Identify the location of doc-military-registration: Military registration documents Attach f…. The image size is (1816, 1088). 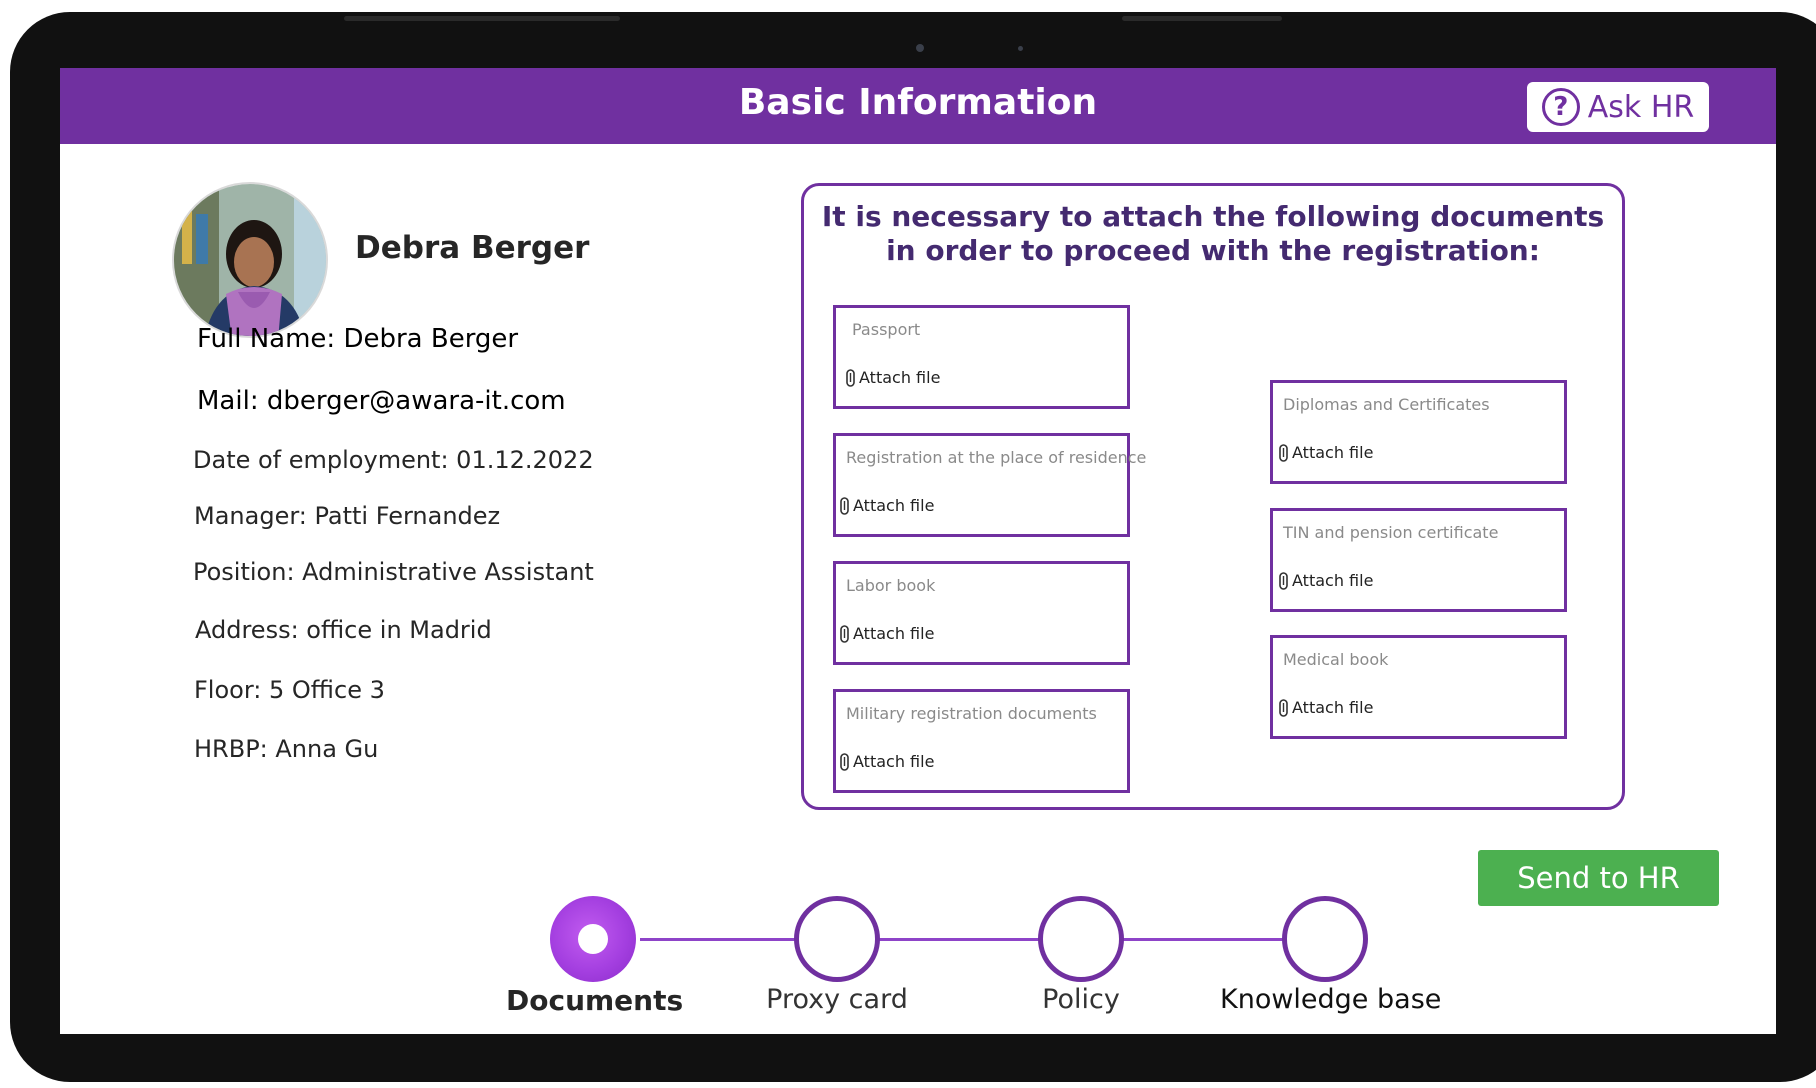
(981, 741).